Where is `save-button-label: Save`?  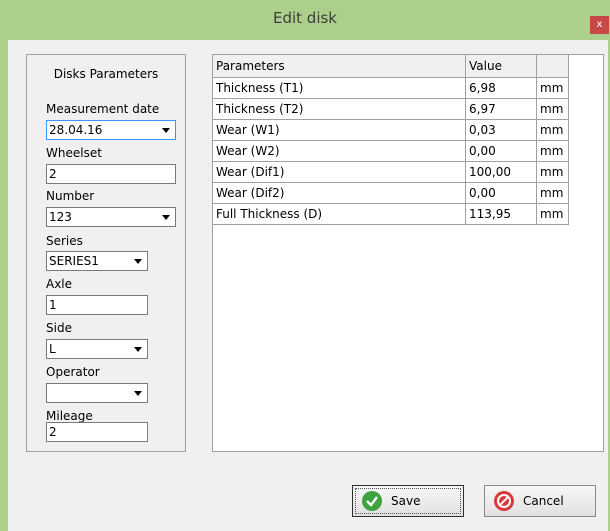
save-button-label: Save is located at coordinates (406, 501).